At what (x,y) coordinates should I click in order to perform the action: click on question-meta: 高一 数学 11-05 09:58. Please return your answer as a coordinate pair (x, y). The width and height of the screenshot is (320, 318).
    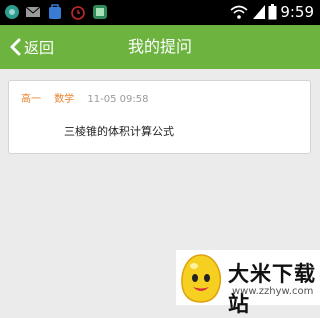
    Looking at the image, I should click on (89, 97).